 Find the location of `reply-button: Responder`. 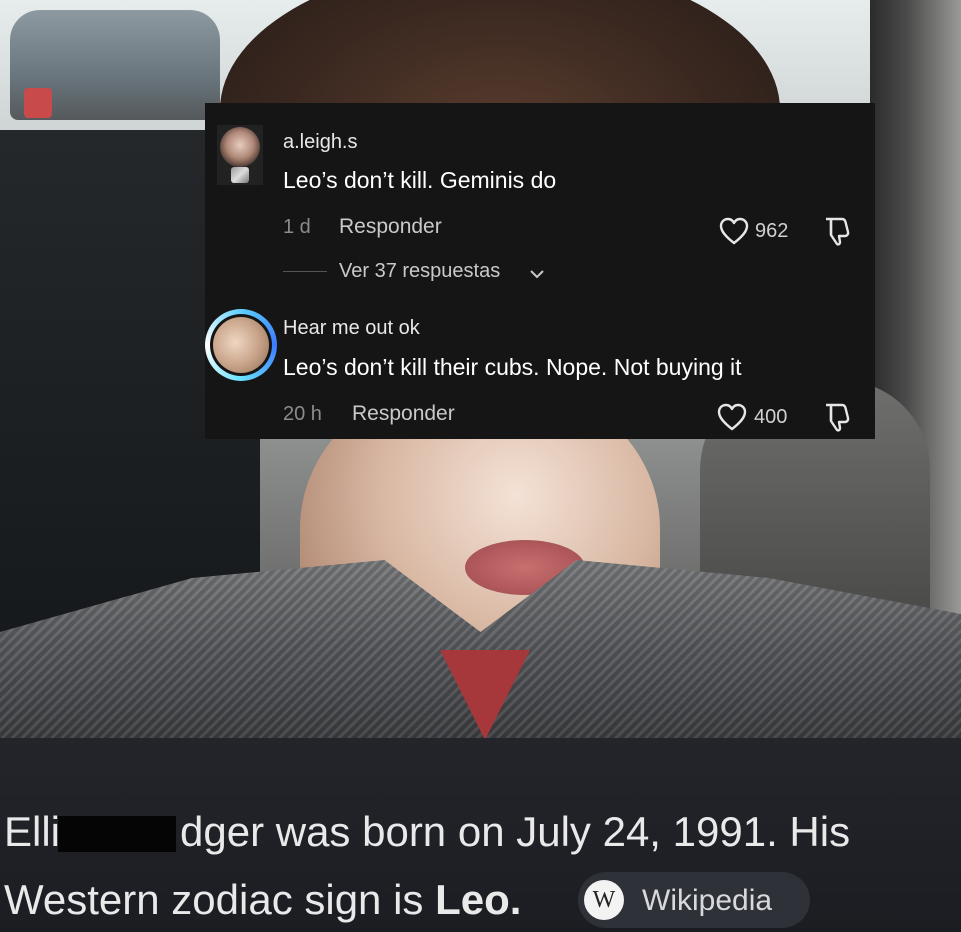

reply-button: Responder is located at coordinates (403, 414).